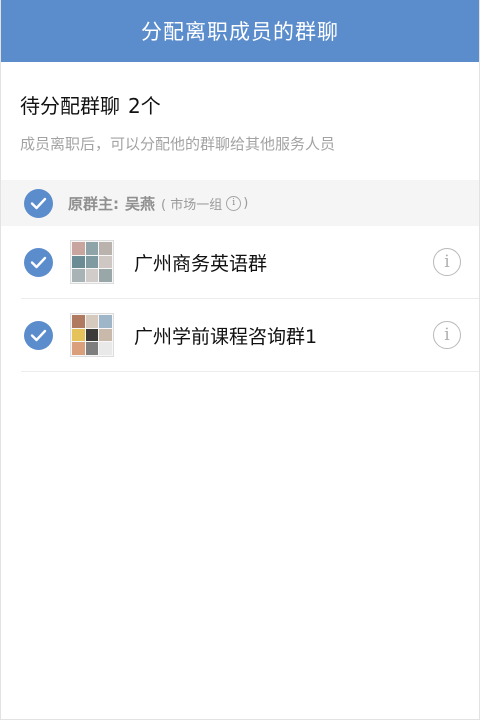 This screenshot has width=480, height=720. I want to click on group-name: 广州商务英语群, so click(201, 263).